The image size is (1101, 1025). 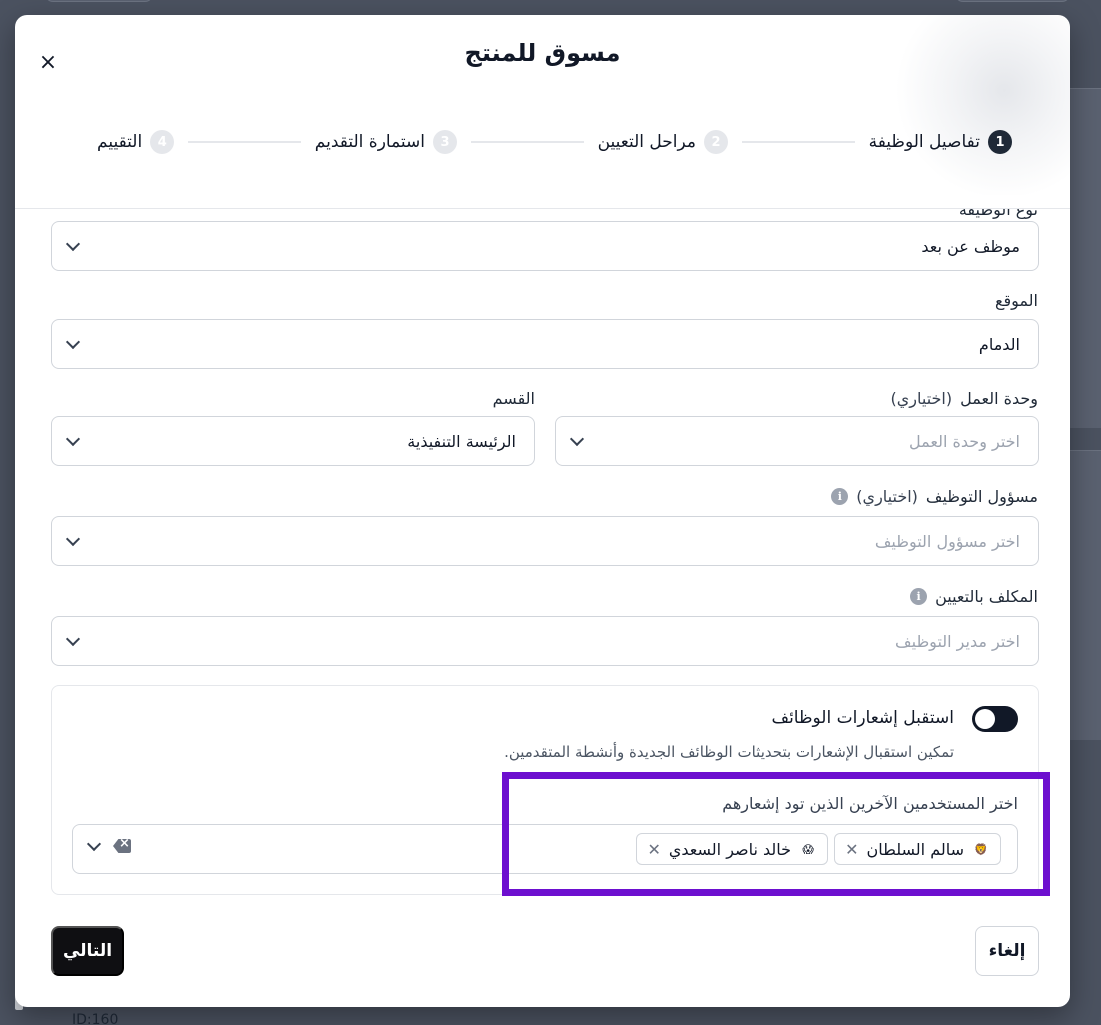 What do you see at coordinates (120, 142) in the screenshot?
I see `step-label: التقييم` at bounding box center [120, 142].